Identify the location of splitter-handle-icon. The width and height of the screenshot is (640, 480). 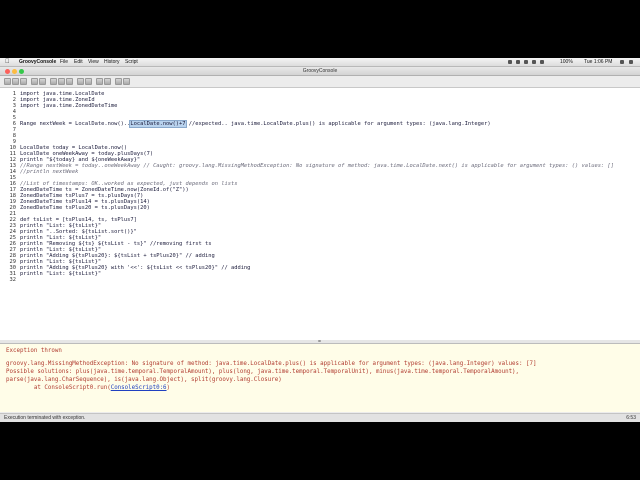
(319, 341).